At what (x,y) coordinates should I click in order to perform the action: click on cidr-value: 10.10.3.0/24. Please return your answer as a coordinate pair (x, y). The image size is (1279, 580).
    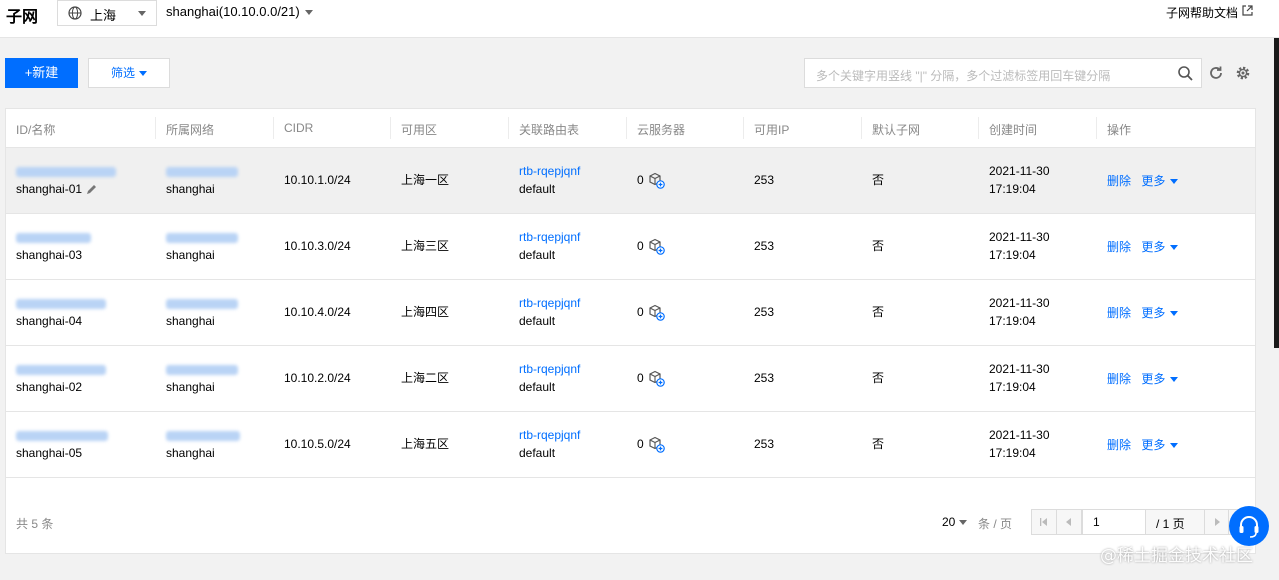
    Looking at the image, I should click on (317, 246).